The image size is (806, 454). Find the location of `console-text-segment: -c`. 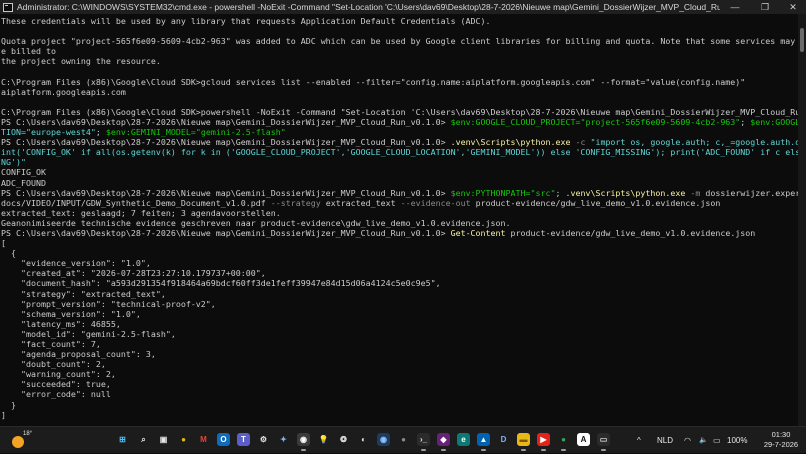

console-text-segment: -c is located at coordinates (580, 142).